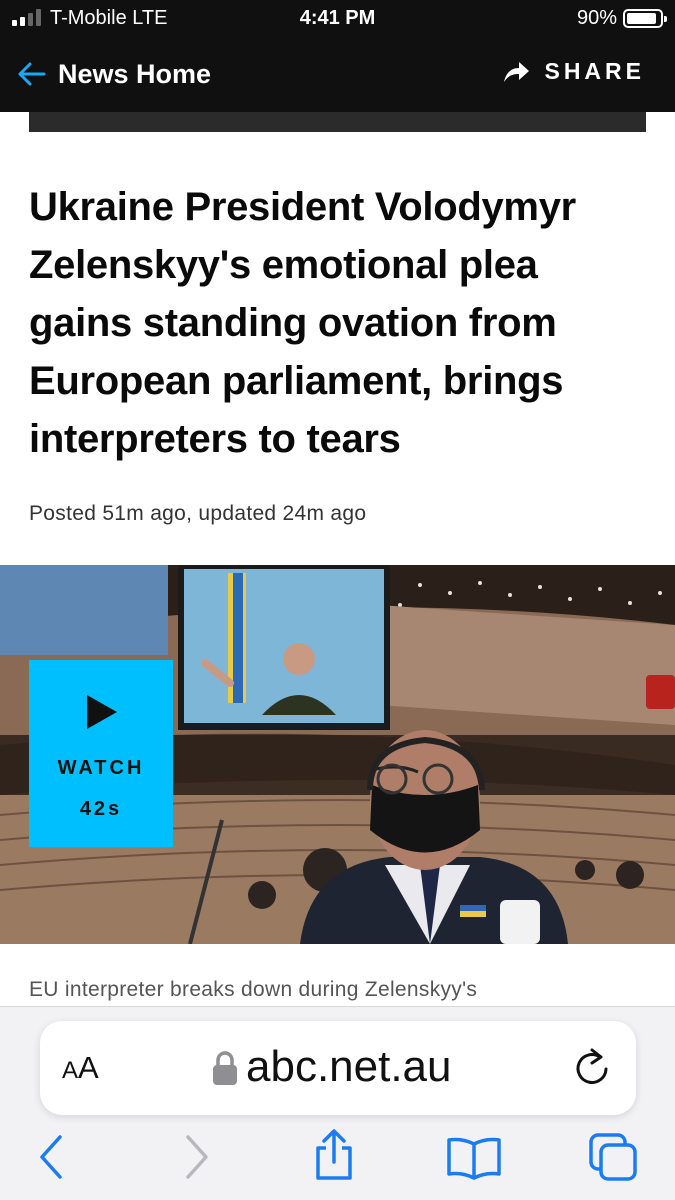 The image size is (675, 1200). I want to click on back-label: News Home, so click(135, 73).